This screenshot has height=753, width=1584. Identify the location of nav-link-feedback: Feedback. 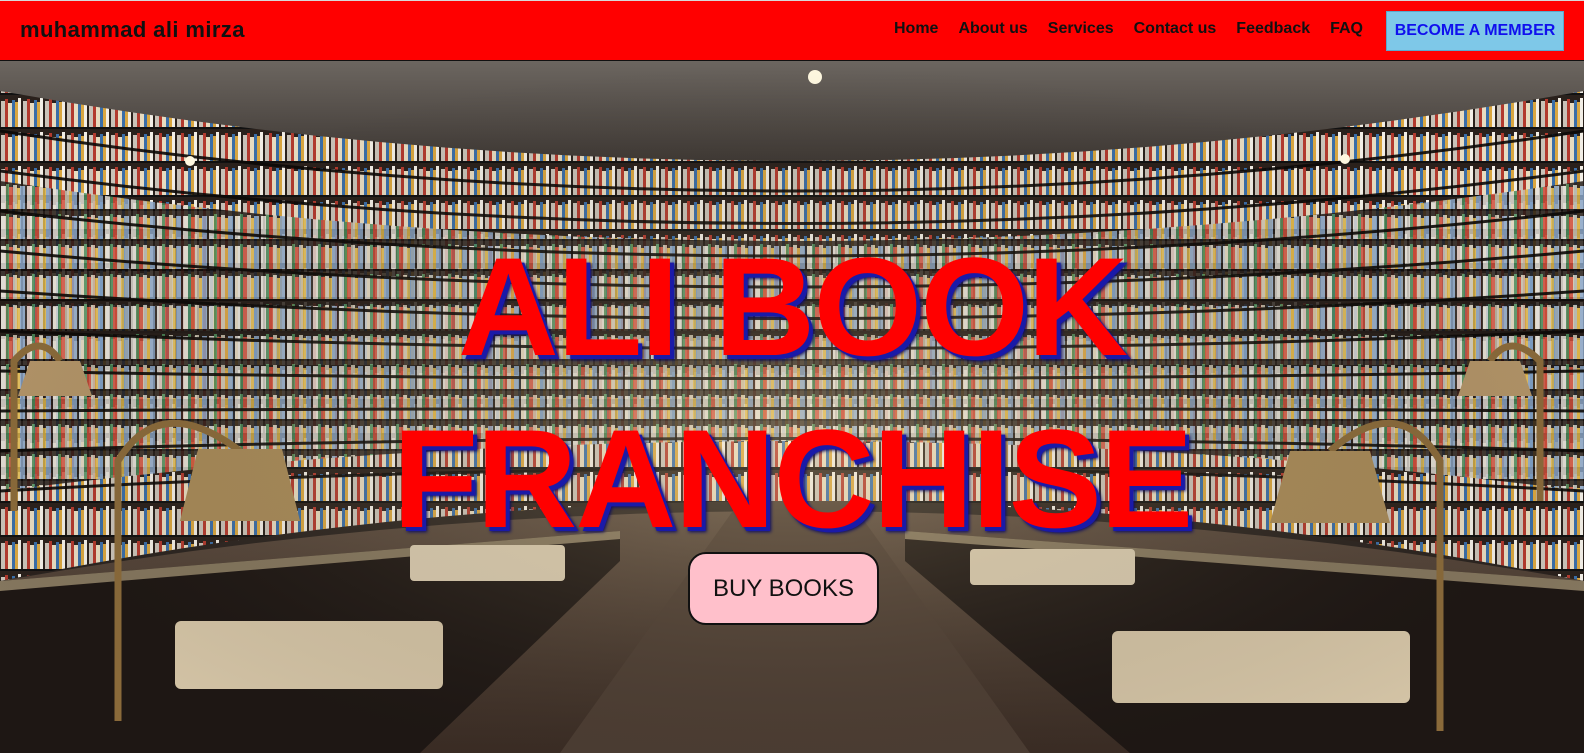
(1273, 29).